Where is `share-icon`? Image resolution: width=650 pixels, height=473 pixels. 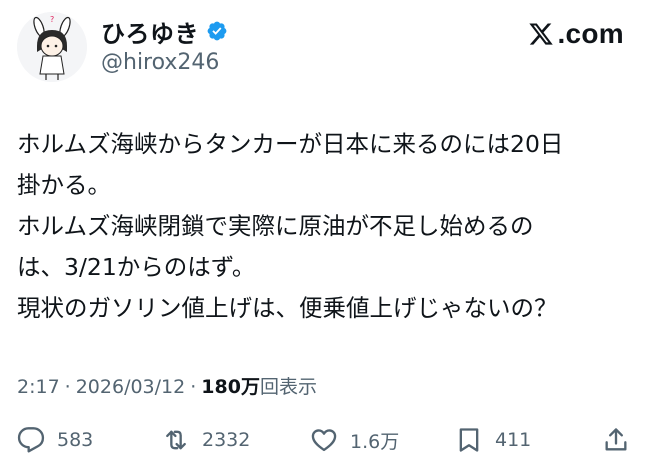 share-icon is located at coordinates (616, 439).